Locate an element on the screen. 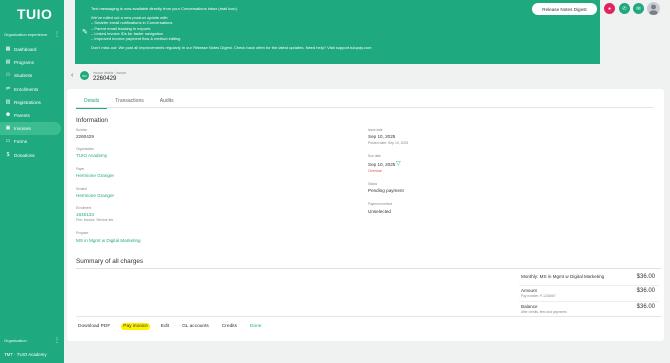 Image resolution: width=670 pixels, height=363 pixels. sidebar-item-invoices: ▣ Invoices is located at coordinates (30, 129).